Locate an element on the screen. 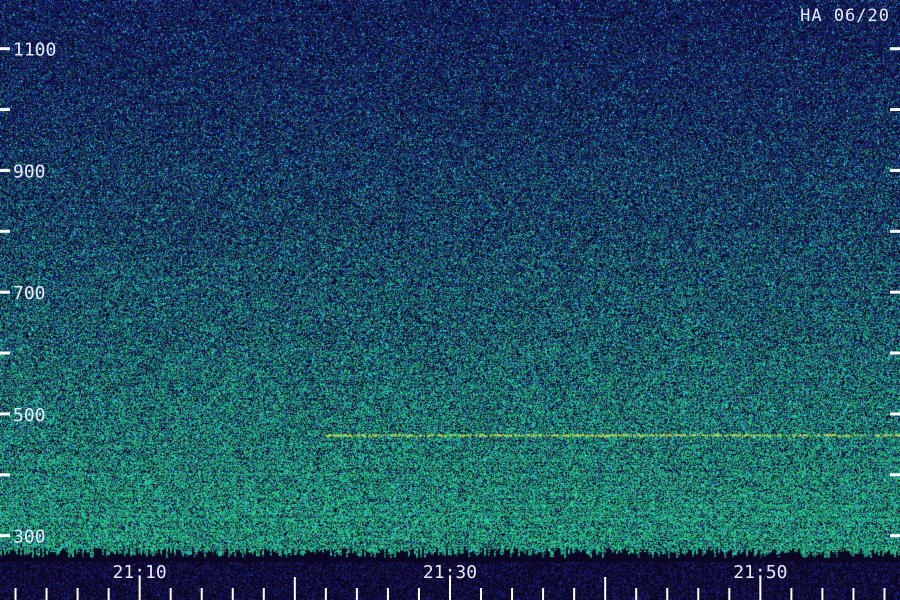 The image size is (900, 600). y-tick-label: 900 is located at coordinates (29, 171).